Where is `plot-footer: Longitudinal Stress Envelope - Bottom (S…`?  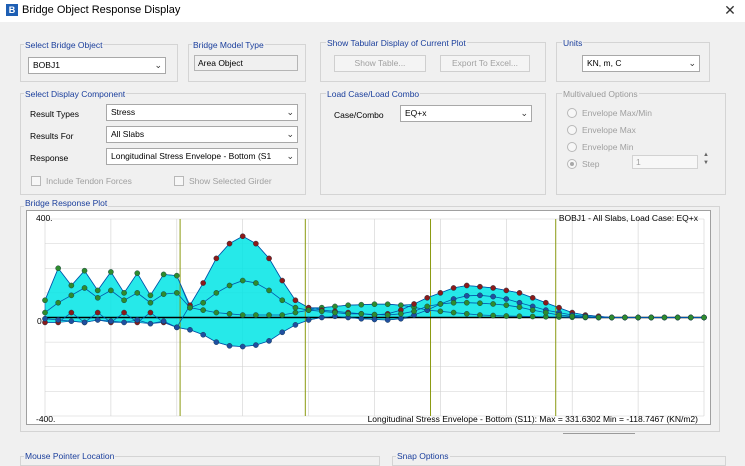 plot-footer: Longitudinal Stress Envelope - Bottom (S… is located at coordinates (532, 419).